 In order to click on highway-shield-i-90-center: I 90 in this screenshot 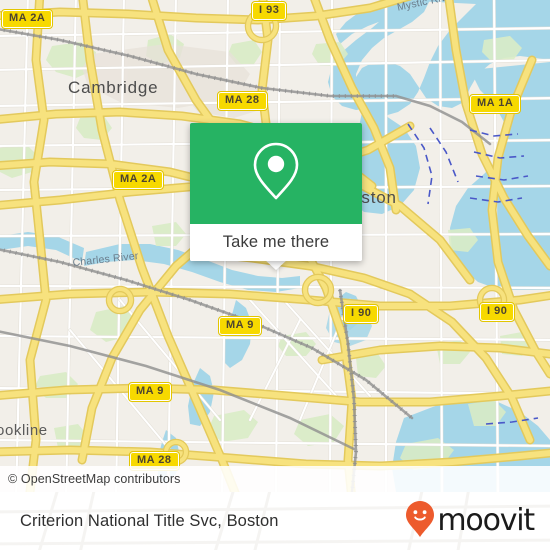, I will do `click(361, 314)`.